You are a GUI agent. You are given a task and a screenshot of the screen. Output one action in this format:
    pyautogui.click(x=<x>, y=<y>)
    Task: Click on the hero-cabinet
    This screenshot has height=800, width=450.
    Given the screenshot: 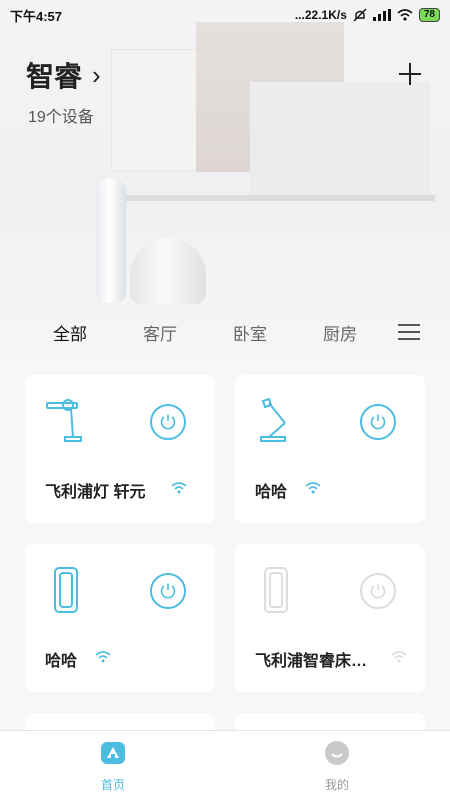 What is the action you would take?
    pyautogui.click(x=340, y=141)
    